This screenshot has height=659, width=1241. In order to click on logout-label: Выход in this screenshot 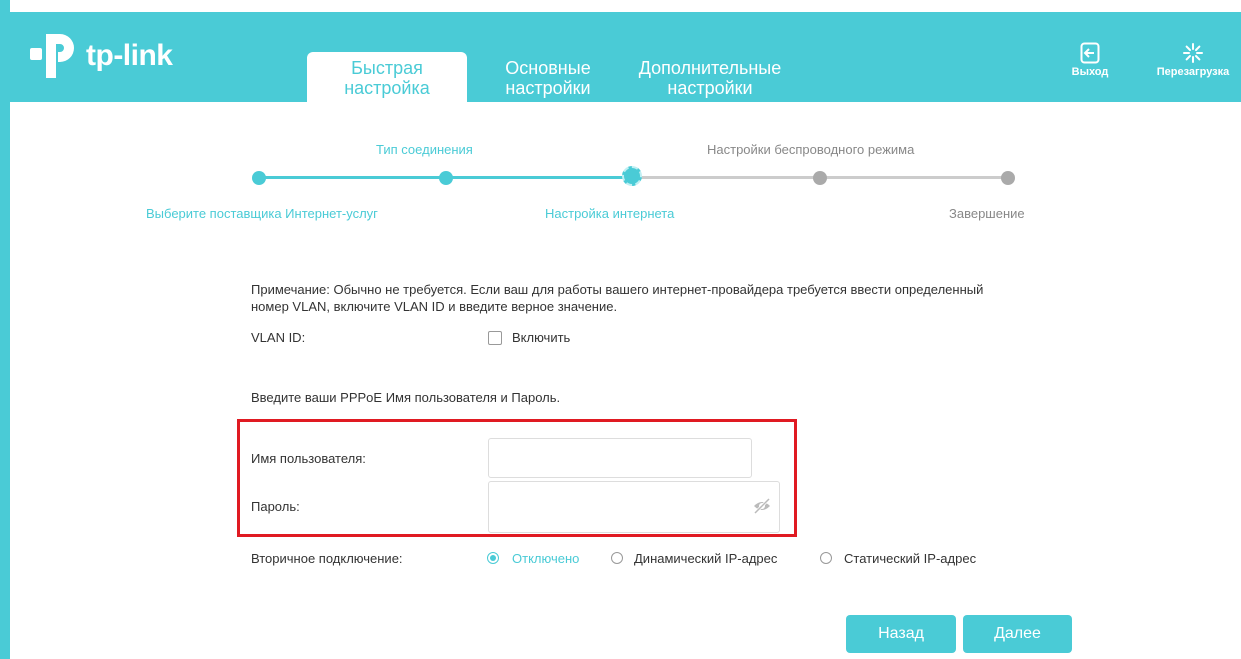, I will do `click(1090, 72)`.